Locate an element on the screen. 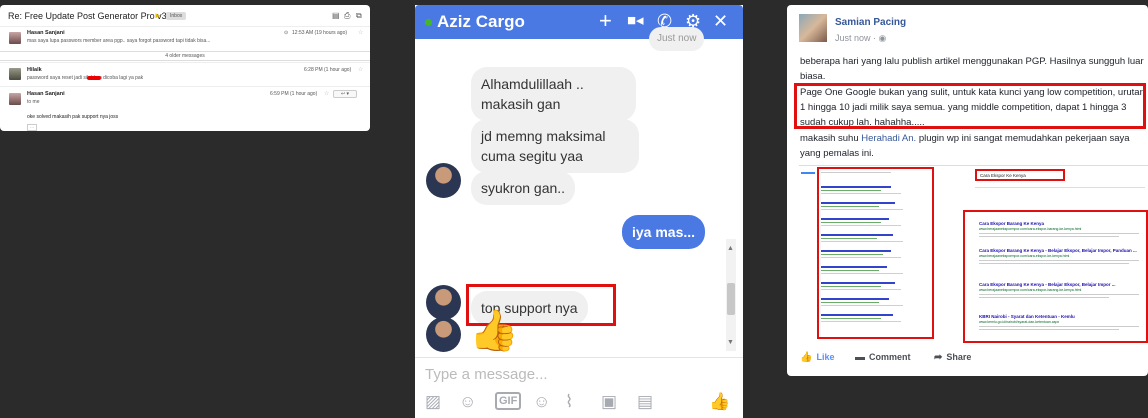  like-label: Like is located at coordinates (825, 357).